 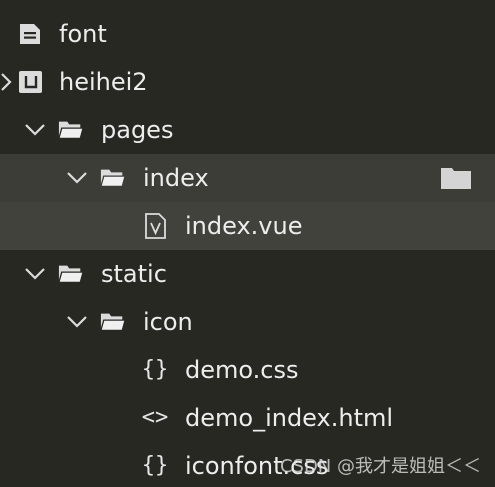 What do you see at coordinates (247, 178) in the screenshot?
I see `tree-item-index-folder: index` at bounding box center [247, 178].